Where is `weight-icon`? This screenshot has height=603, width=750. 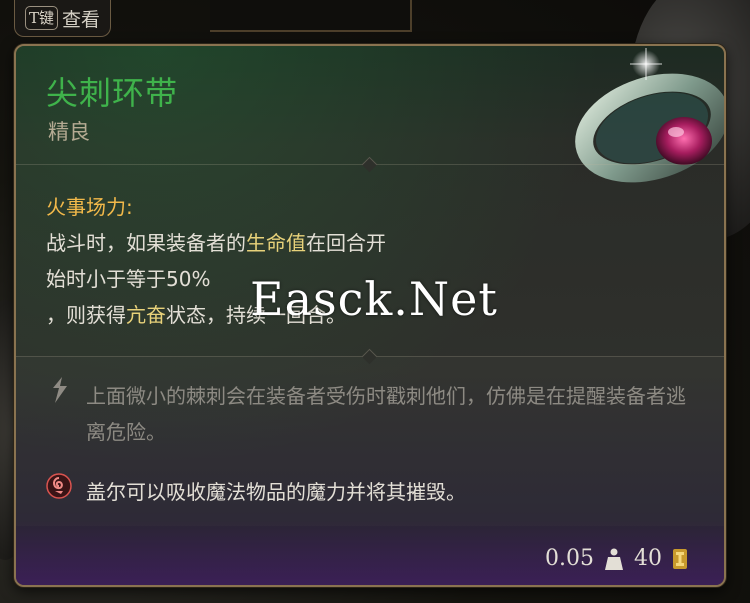
weight-icon is located at coordinates (614, 559).